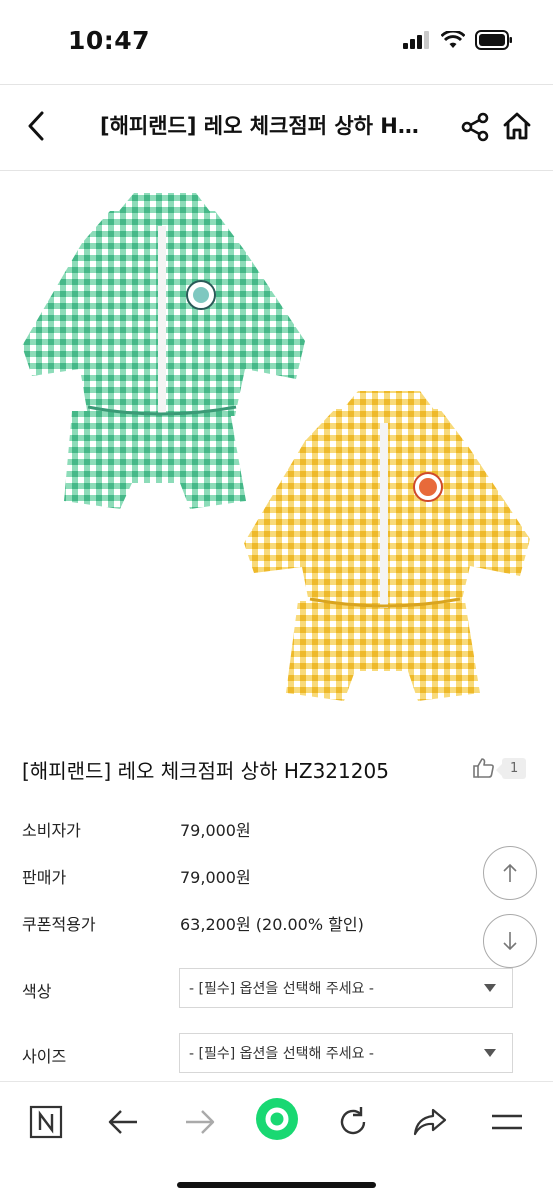 The image size is (553, 1201). Describe the element at coordinates (416, 40) in the screenshot. I see `signal-icon` at that location.